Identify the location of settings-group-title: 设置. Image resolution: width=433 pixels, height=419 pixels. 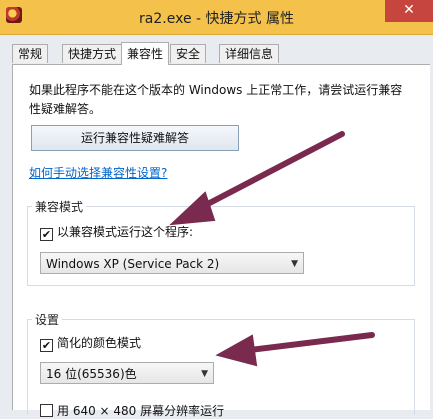
(47, 319).